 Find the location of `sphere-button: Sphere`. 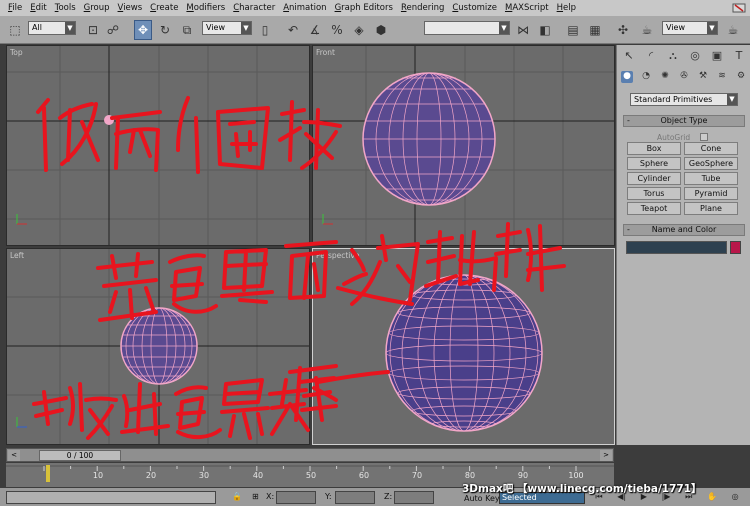

sphere-button: Sphere is located at coordinates (654, 163).